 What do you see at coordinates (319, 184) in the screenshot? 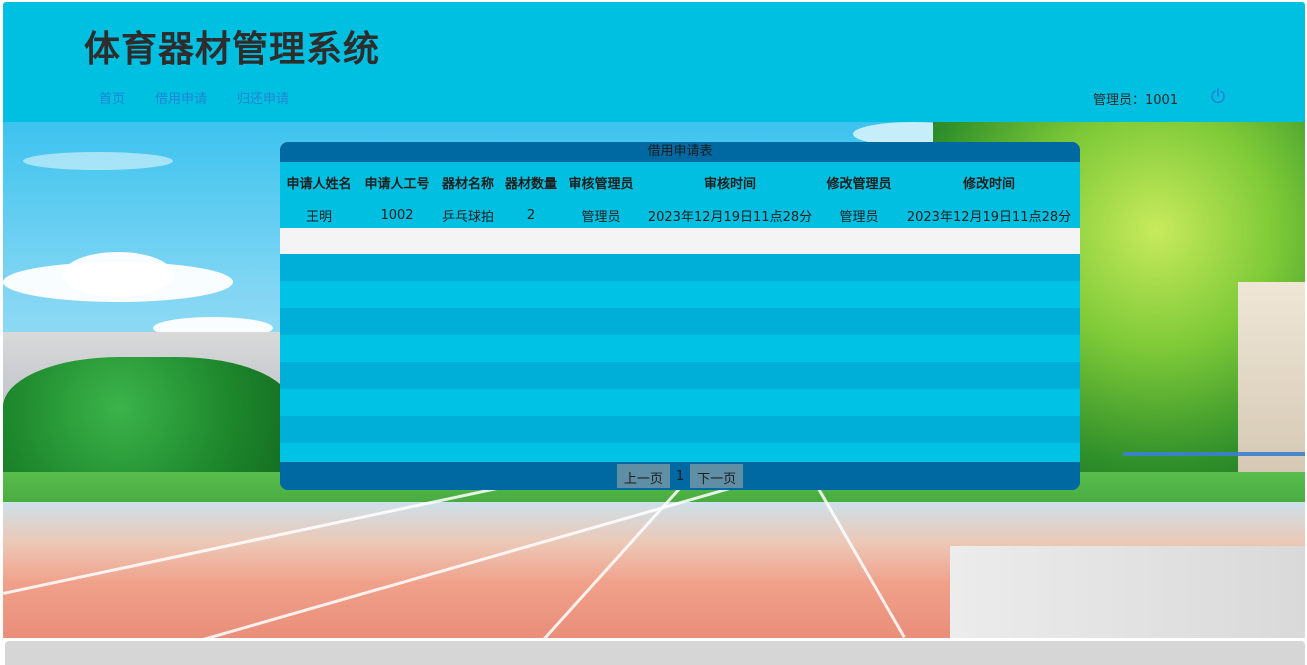
I see `column-header: 申请人姓名` at bounding box center [319, 184].